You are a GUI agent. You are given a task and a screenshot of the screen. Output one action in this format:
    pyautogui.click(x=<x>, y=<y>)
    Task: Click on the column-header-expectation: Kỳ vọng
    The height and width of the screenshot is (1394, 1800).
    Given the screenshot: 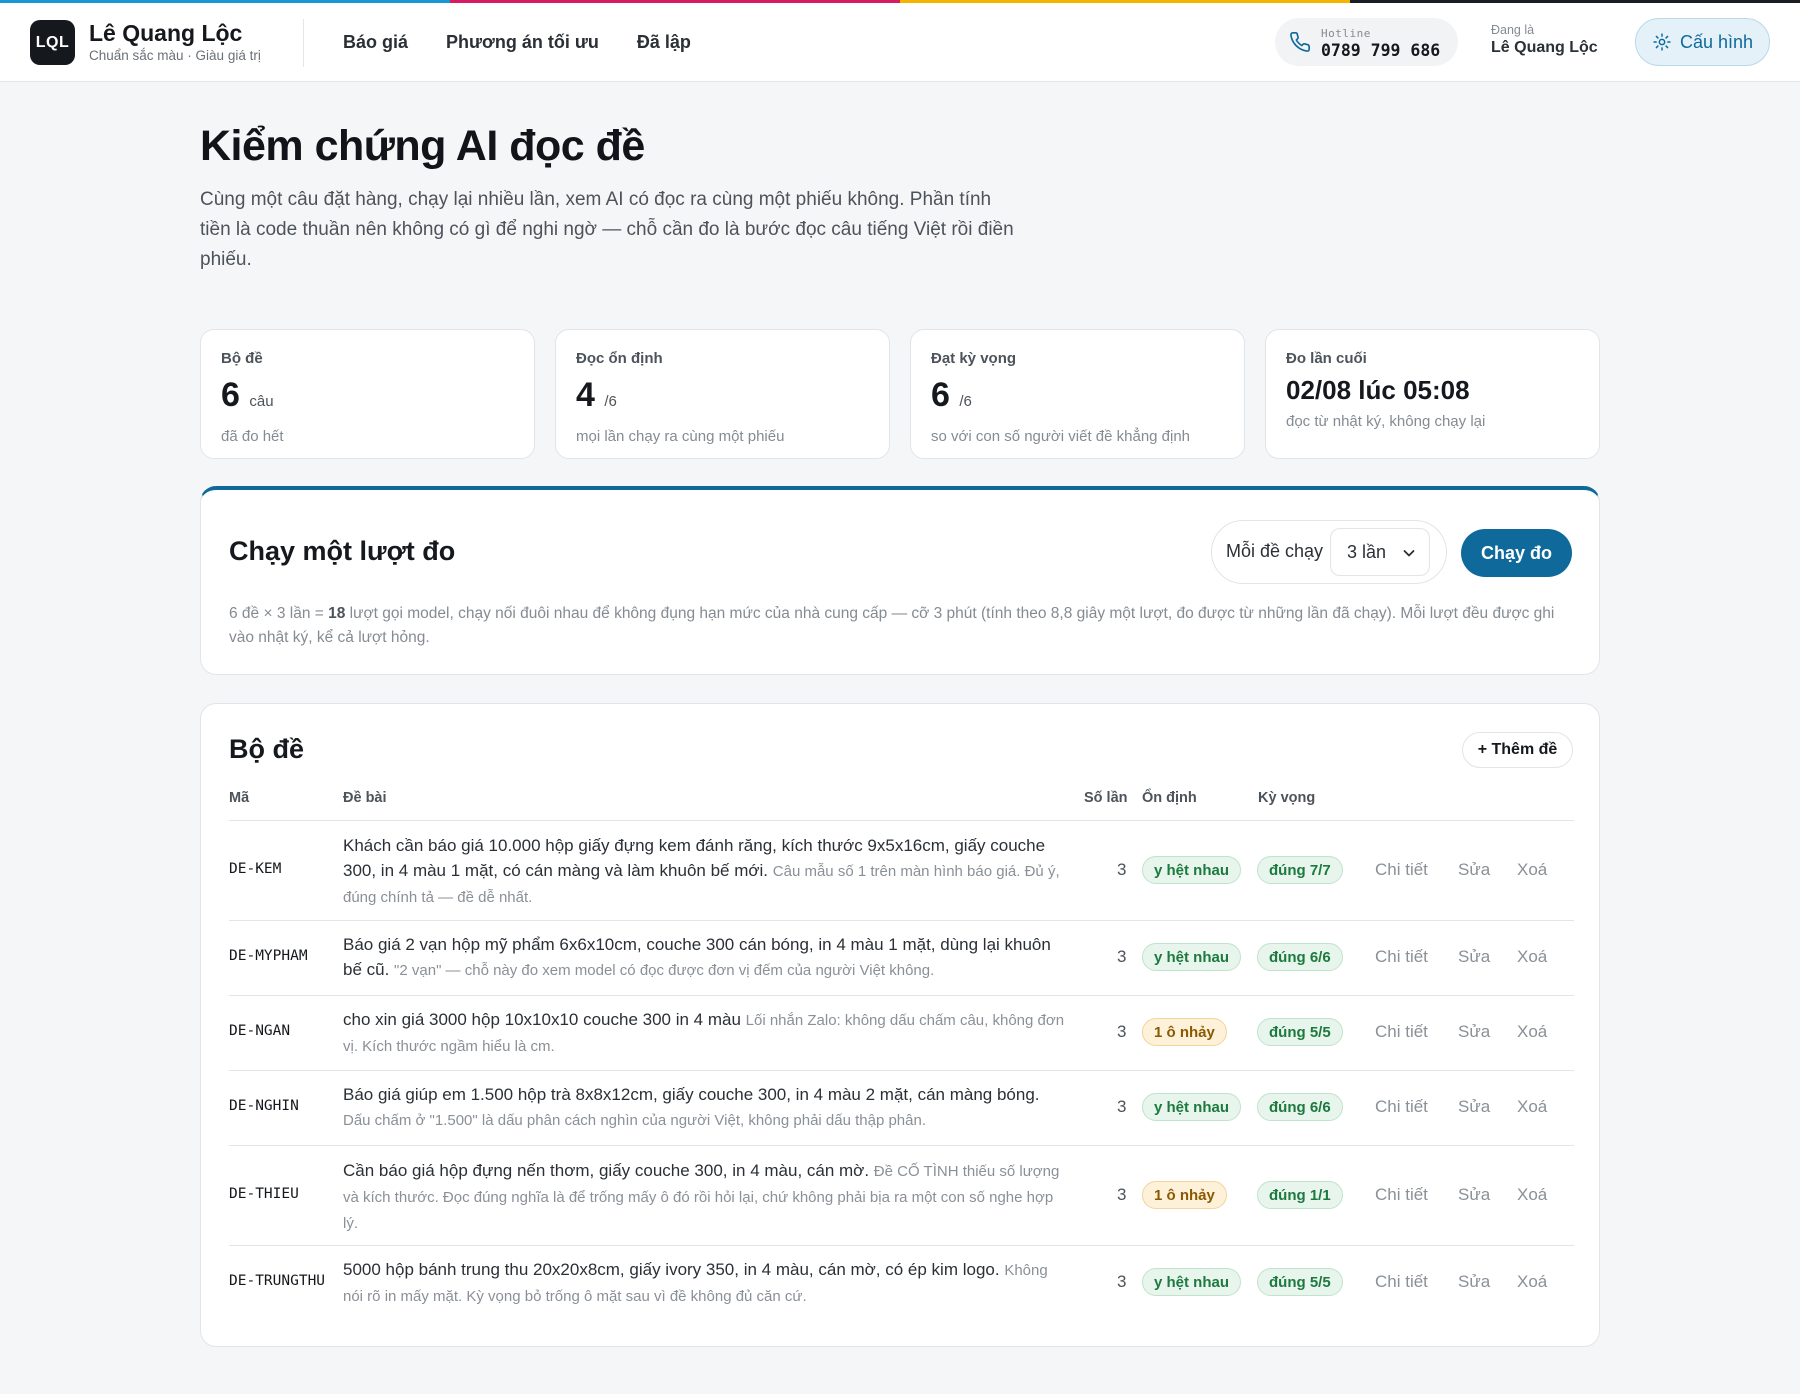 What is the action you would take?
    pyautogui.click(x=1287, y=798)
    